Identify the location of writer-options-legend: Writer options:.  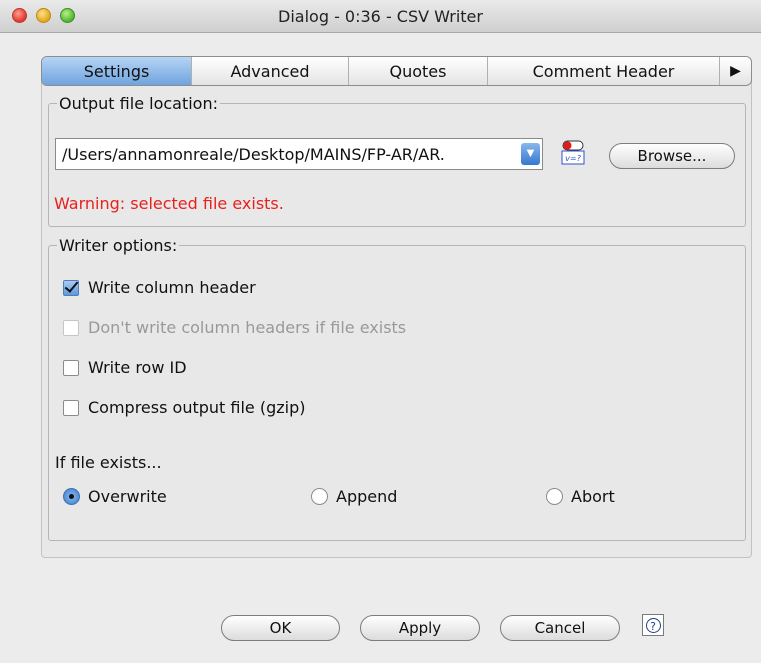
(118, 245).